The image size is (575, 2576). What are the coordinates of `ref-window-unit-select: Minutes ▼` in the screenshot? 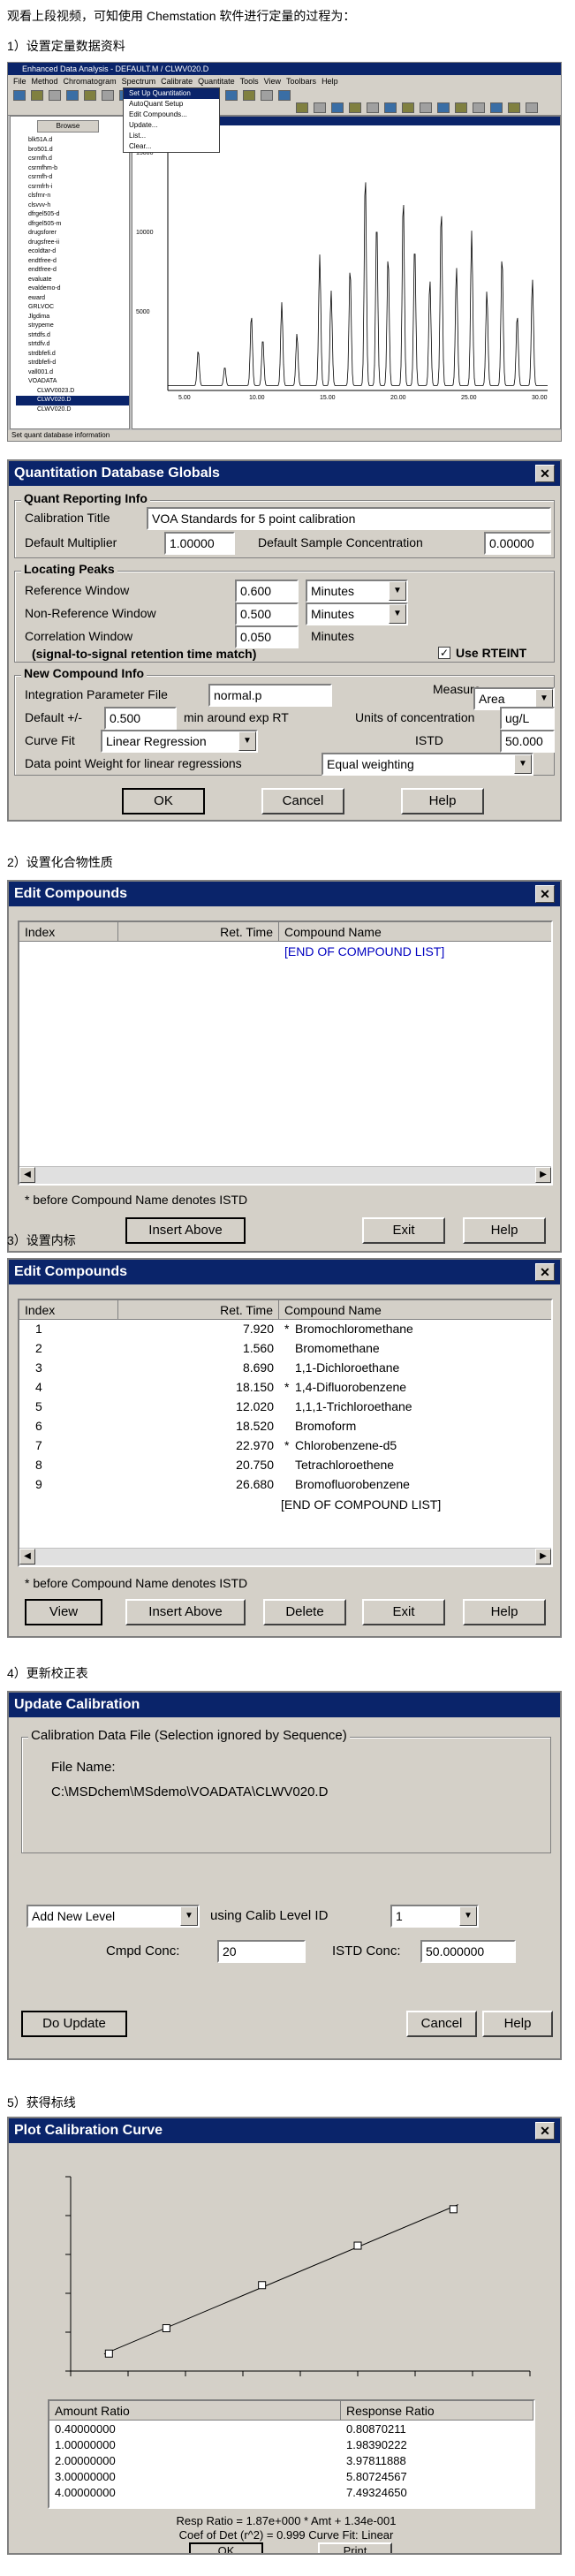 It's located at (357, 591).